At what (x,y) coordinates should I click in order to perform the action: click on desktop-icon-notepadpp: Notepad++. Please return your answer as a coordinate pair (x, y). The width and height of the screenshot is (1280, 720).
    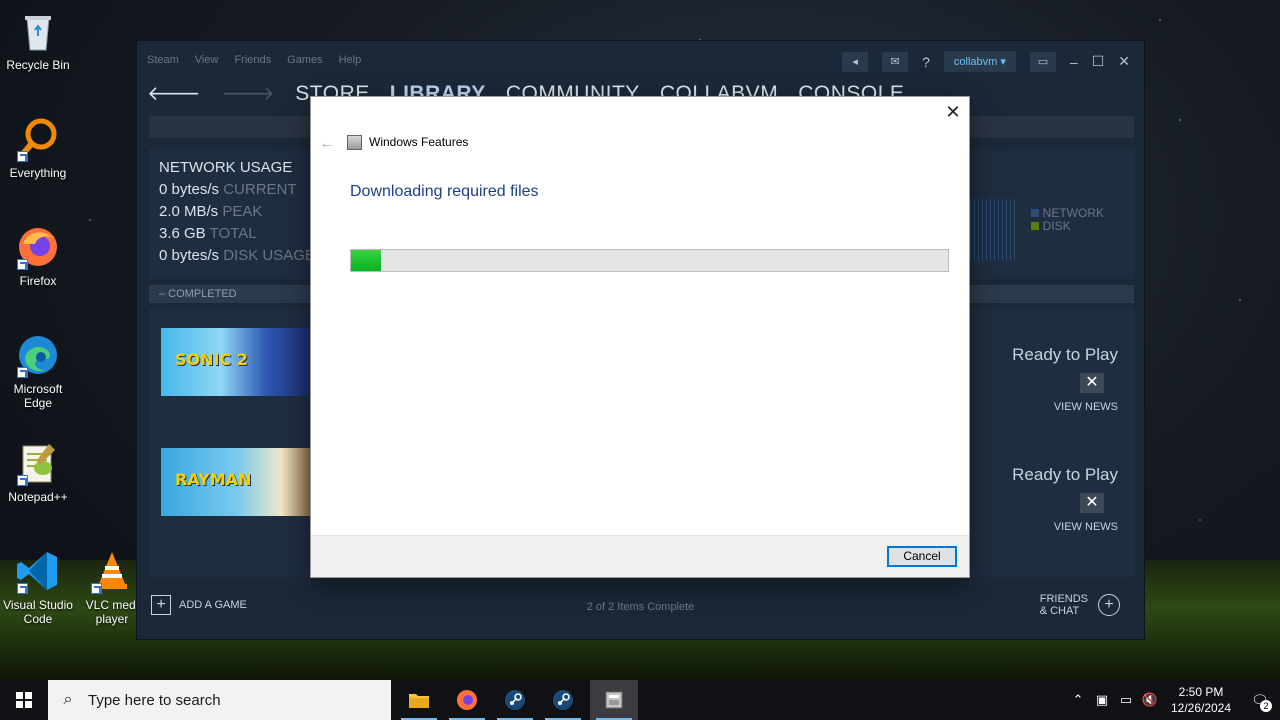
    Looking at the image, I should click on (38, 472).